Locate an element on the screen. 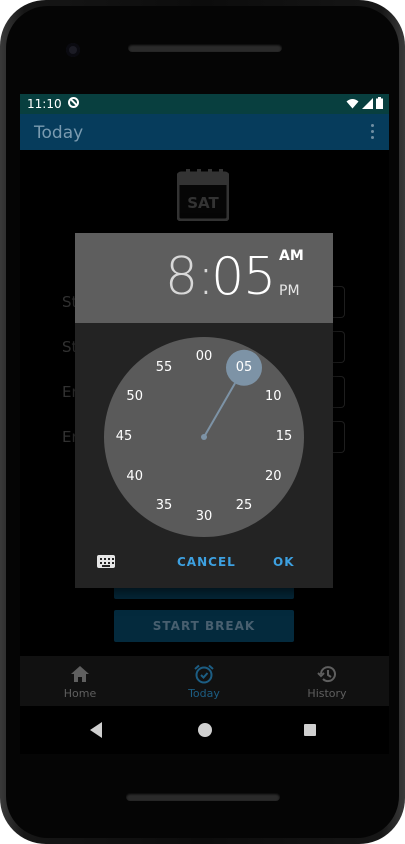  sync-icon is located at coordinates (73, 102).